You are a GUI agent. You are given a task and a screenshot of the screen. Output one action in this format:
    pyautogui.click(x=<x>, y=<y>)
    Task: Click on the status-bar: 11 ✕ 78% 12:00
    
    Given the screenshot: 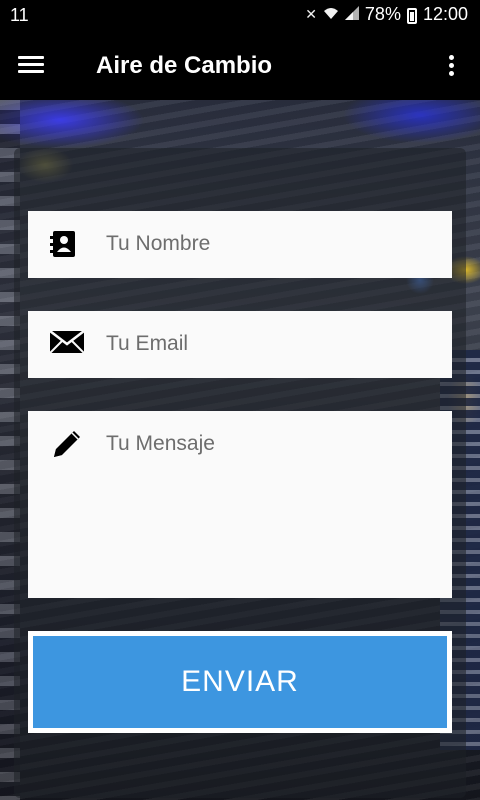 What is the action you would take?
    pyautogui.click(x=240, y=15)
    